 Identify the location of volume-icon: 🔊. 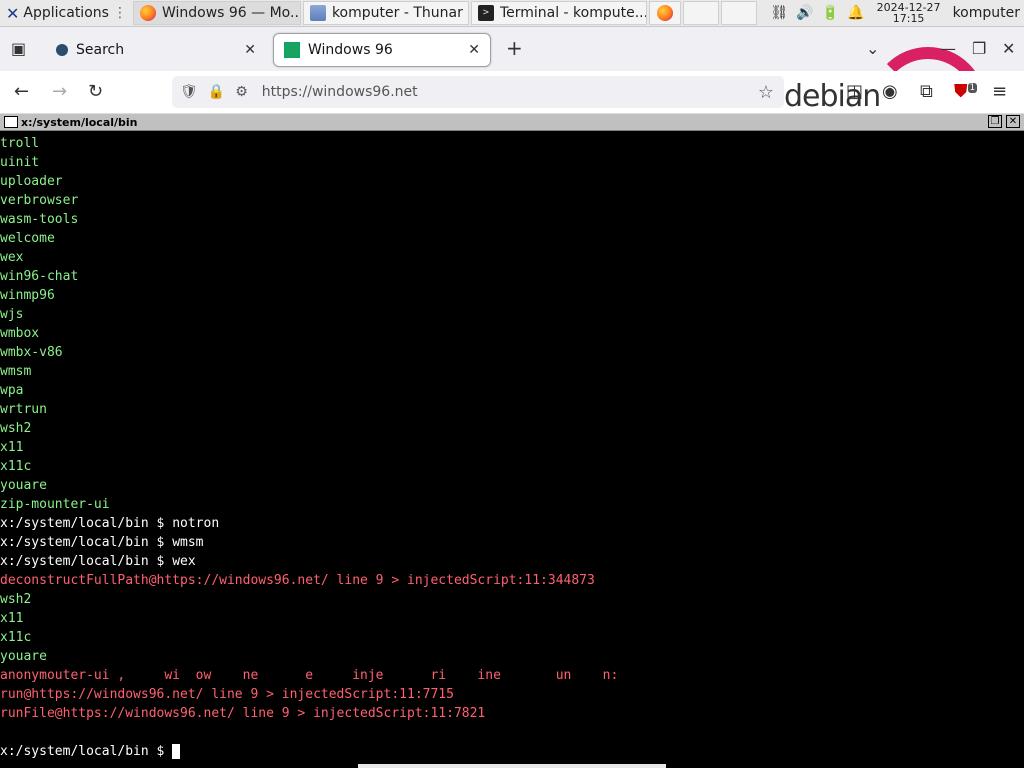
(804, 13).